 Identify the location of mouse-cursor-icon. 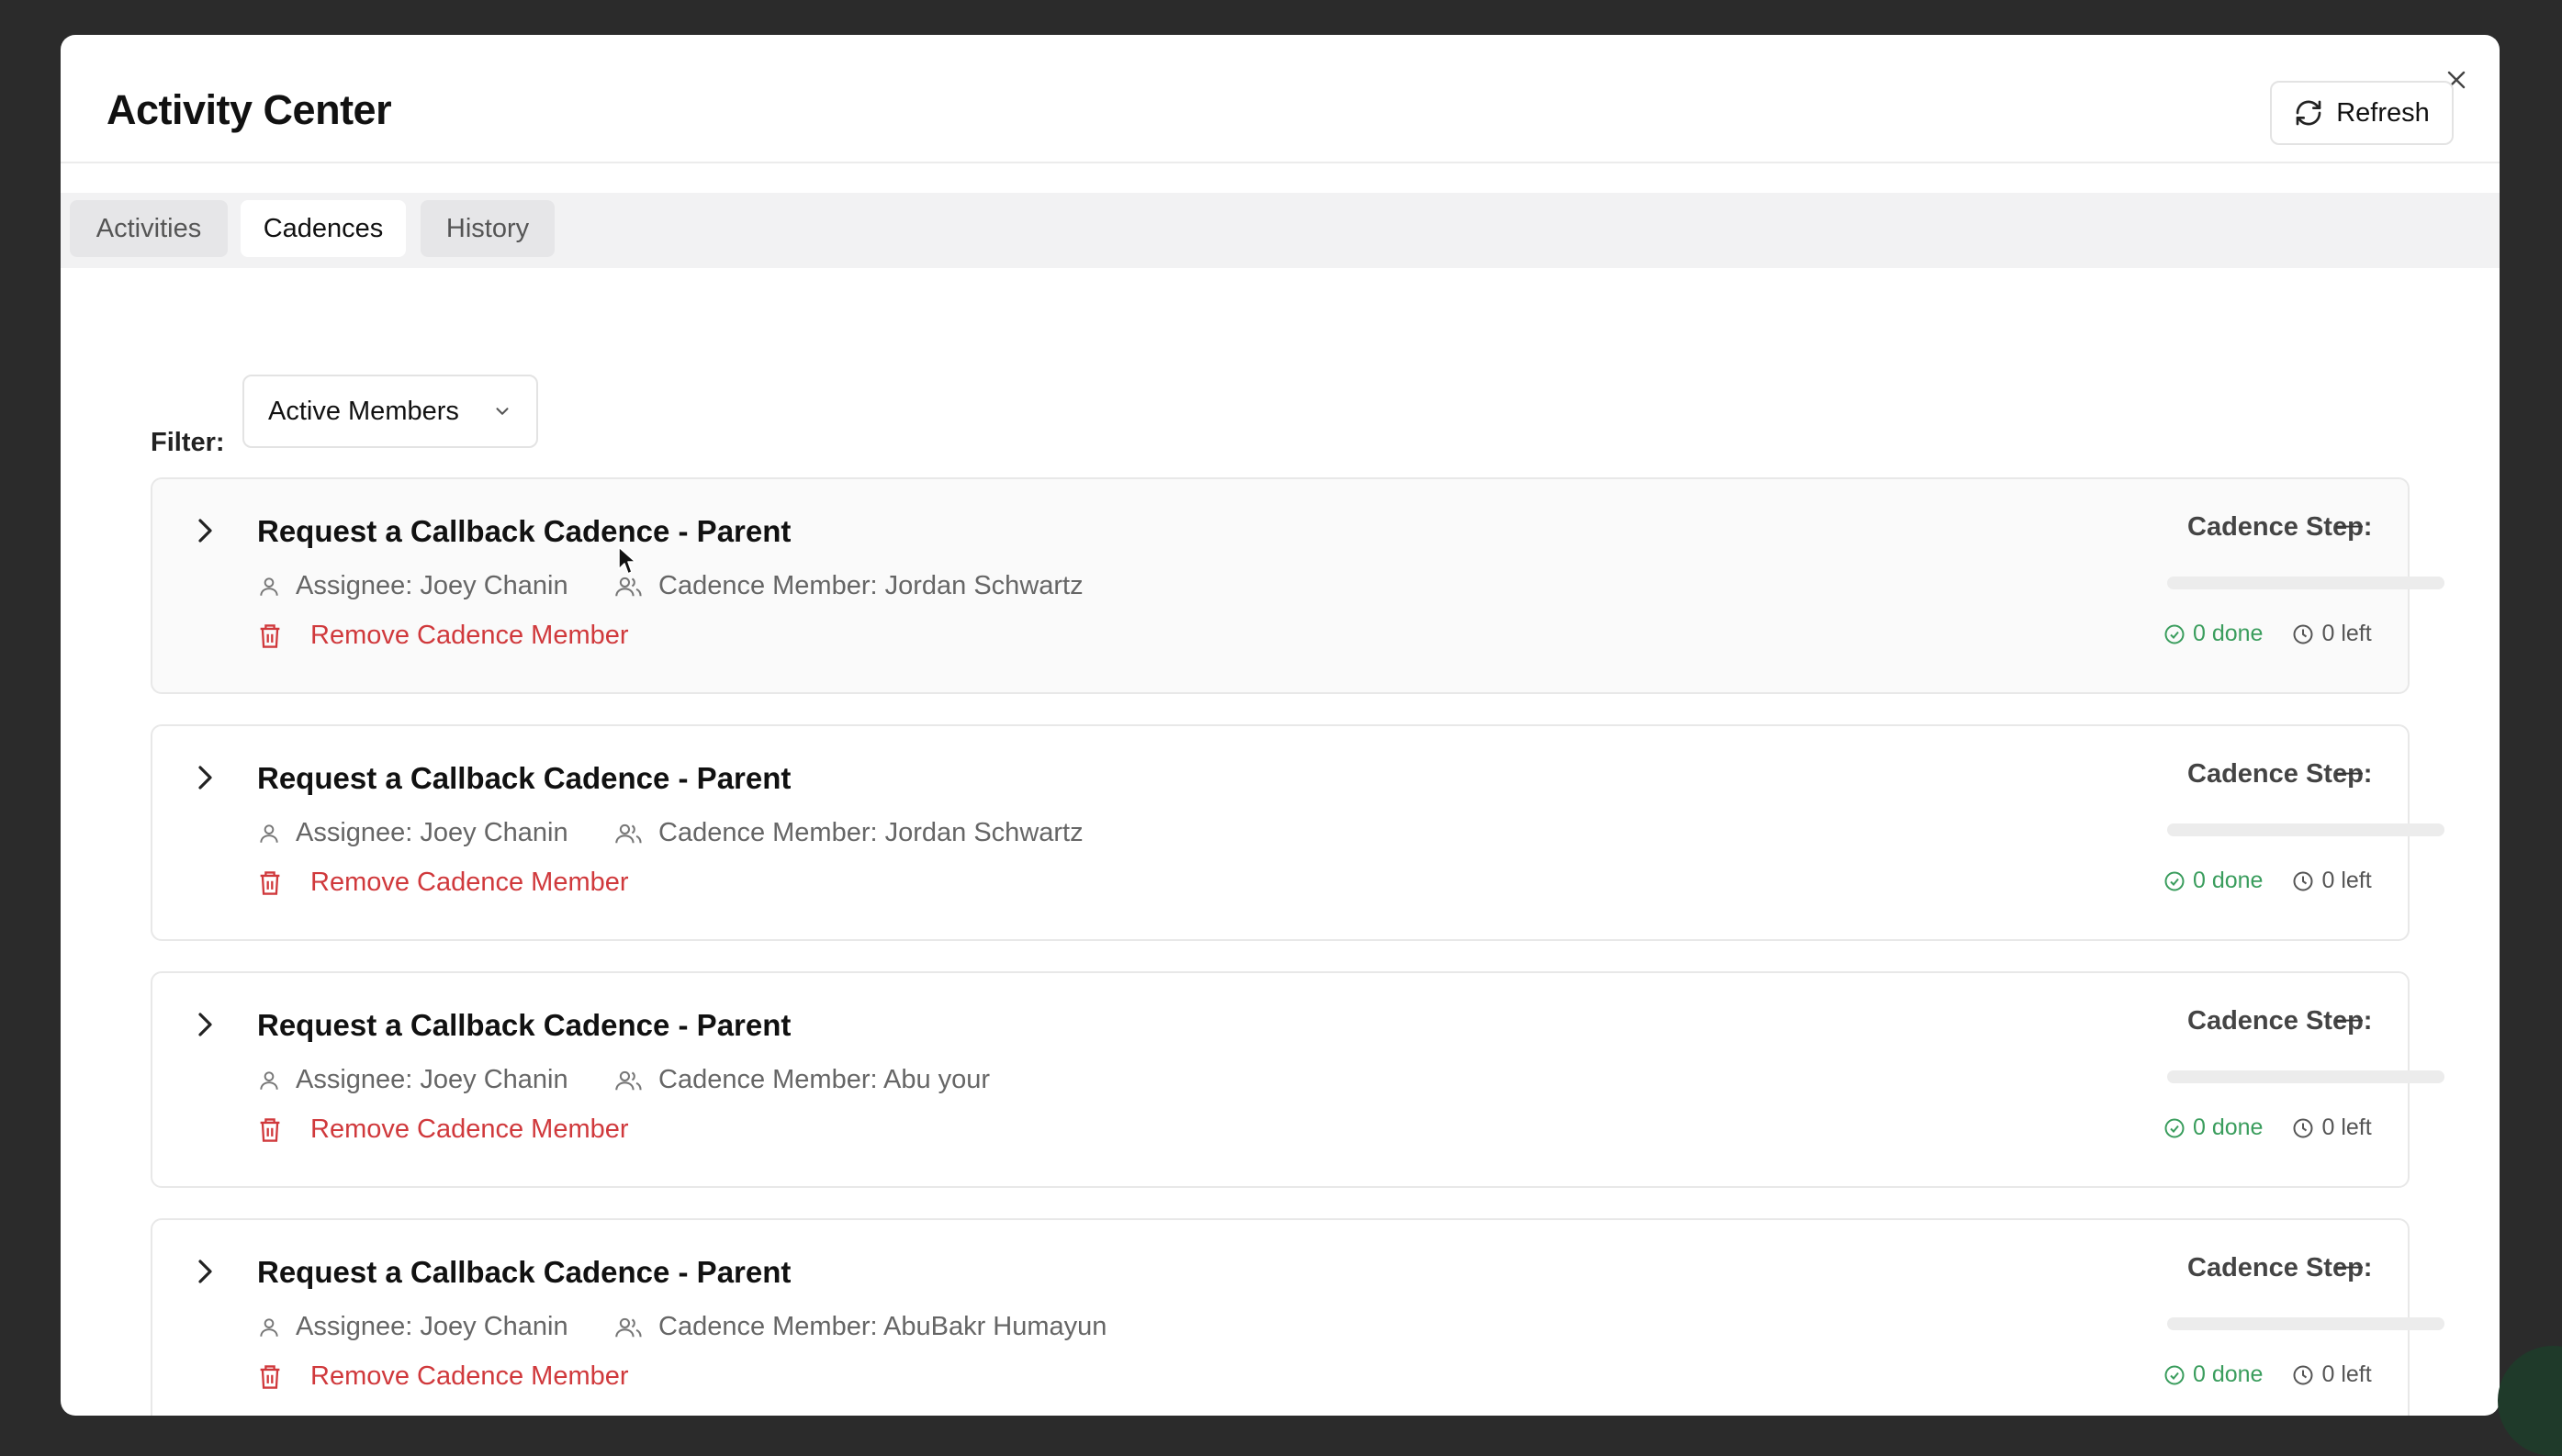
(627, 560).